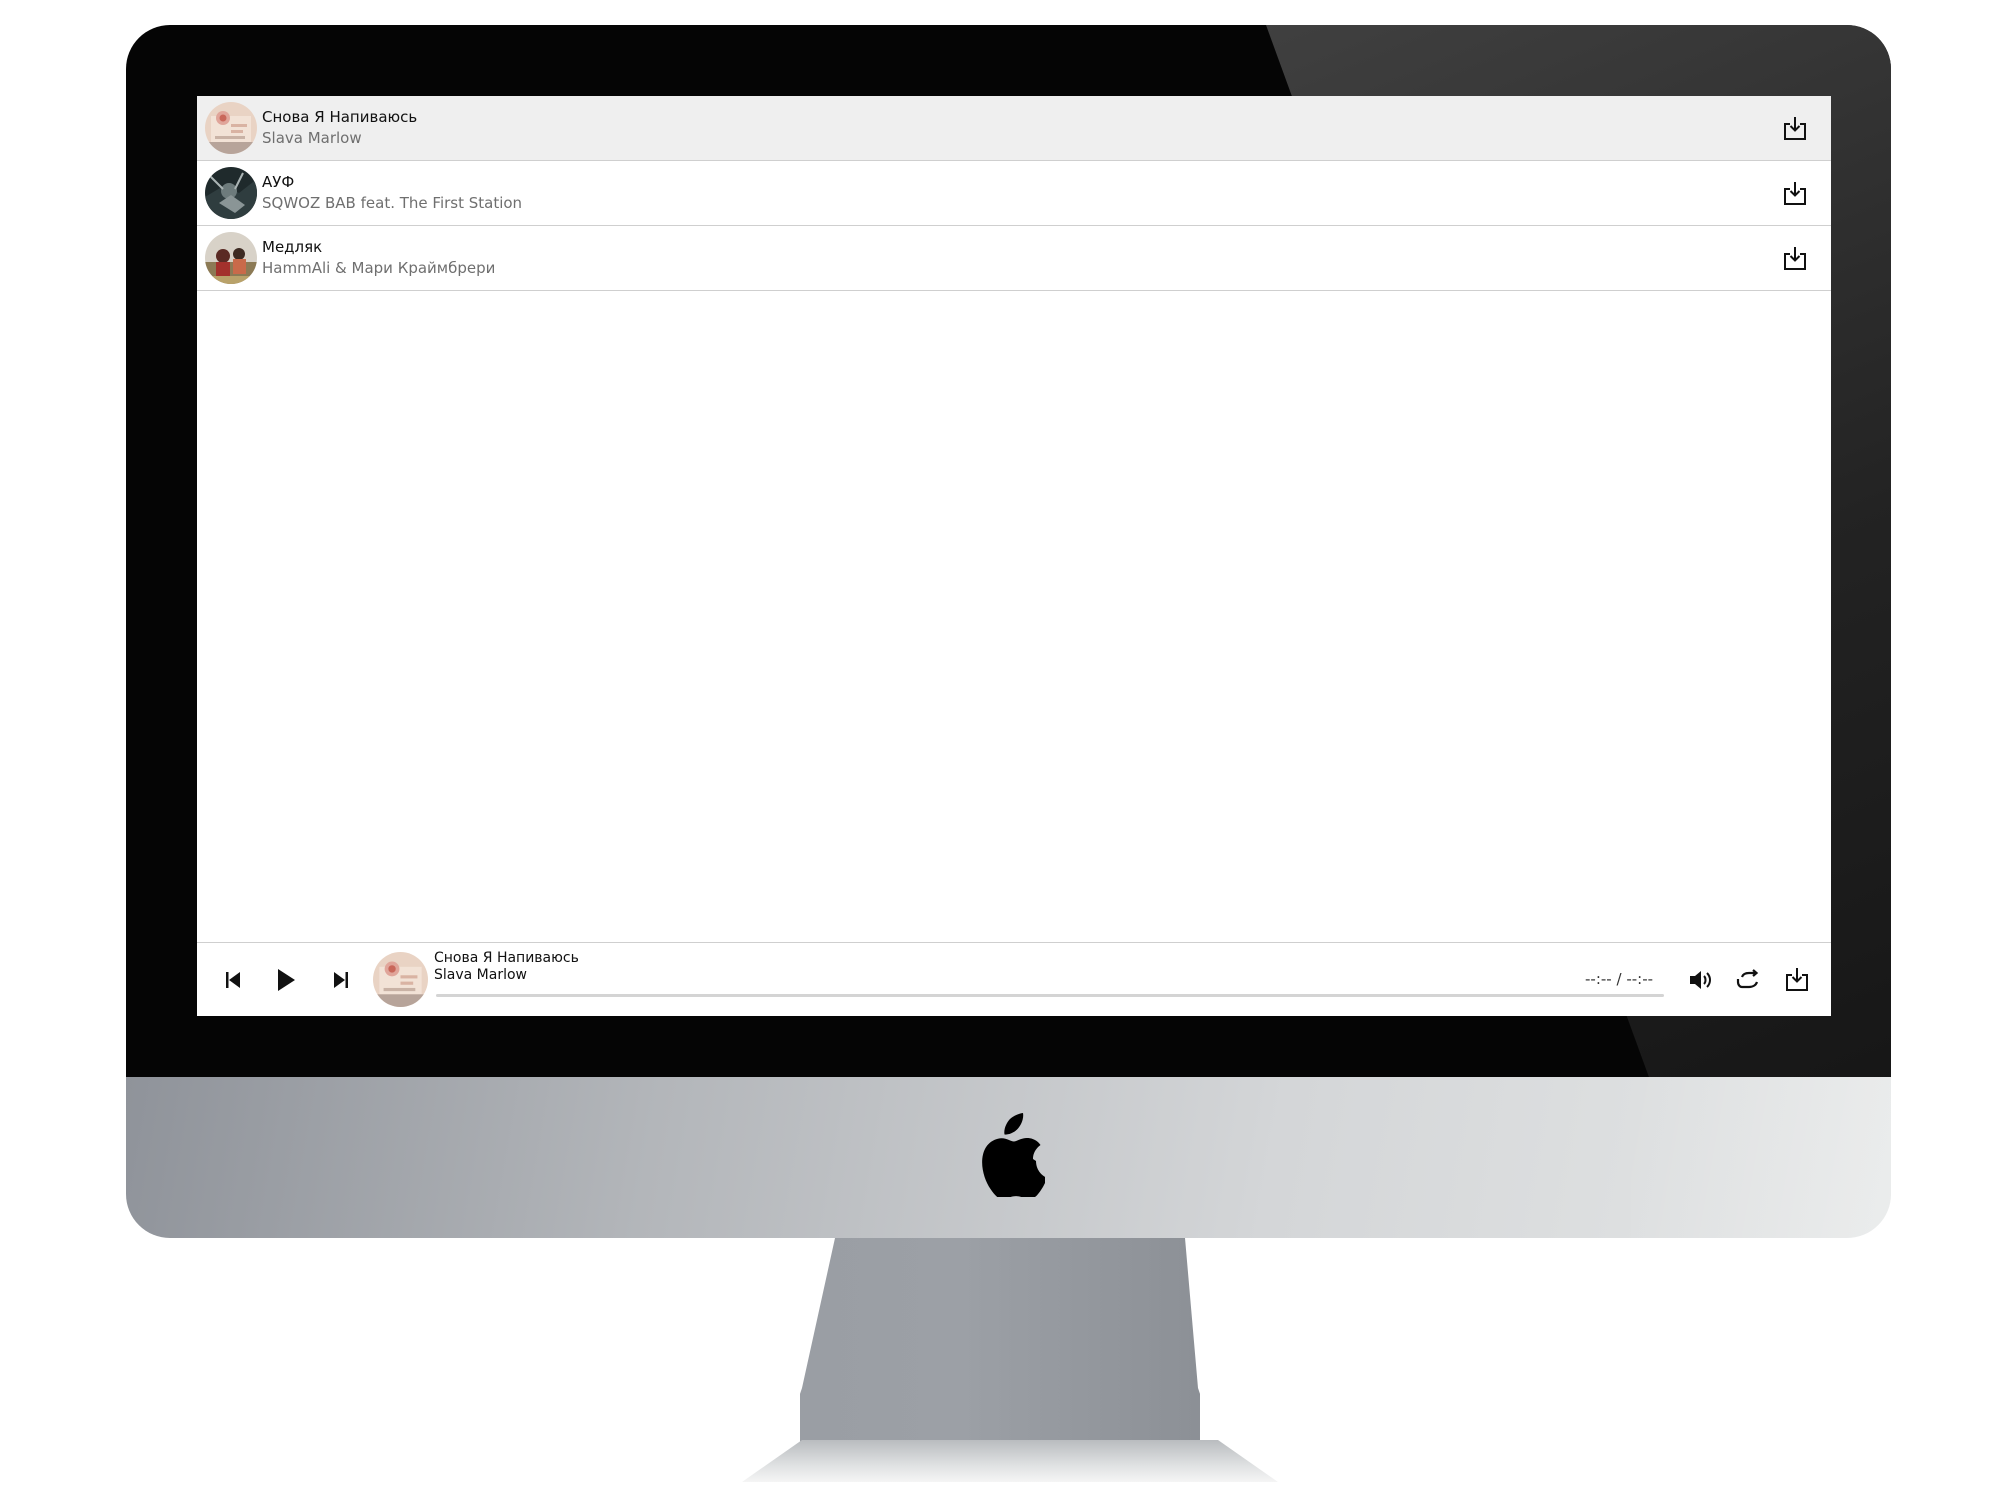  What do you see at coordinates (292, 247) in the screenshot?
I see `track-title: Медляк` at bounding box center [292, 247].